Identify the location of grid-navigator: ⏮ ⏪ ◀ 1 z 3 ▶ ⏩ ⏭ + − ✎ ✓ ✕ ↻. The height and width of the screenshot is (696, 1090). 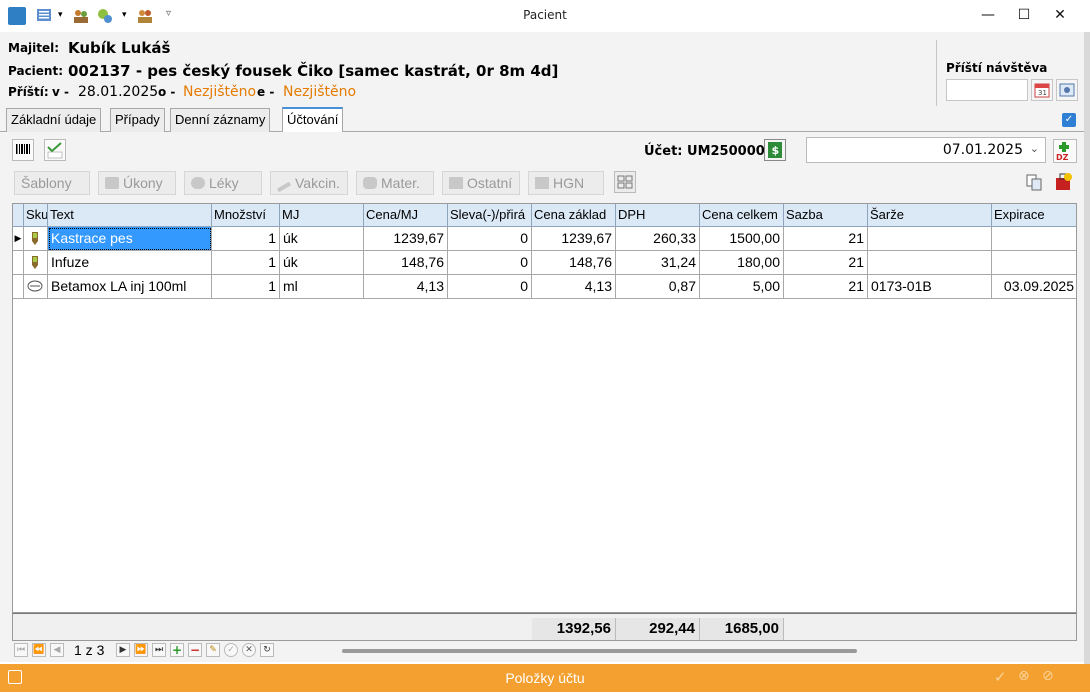
(544, 651).